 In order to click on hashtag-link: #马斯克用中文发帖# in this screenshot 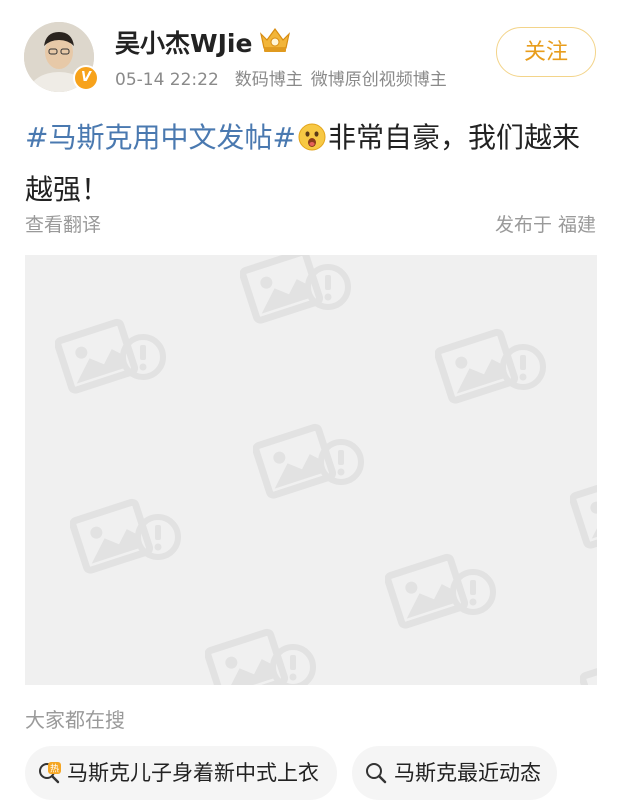, I will do `click(160, 137)`.